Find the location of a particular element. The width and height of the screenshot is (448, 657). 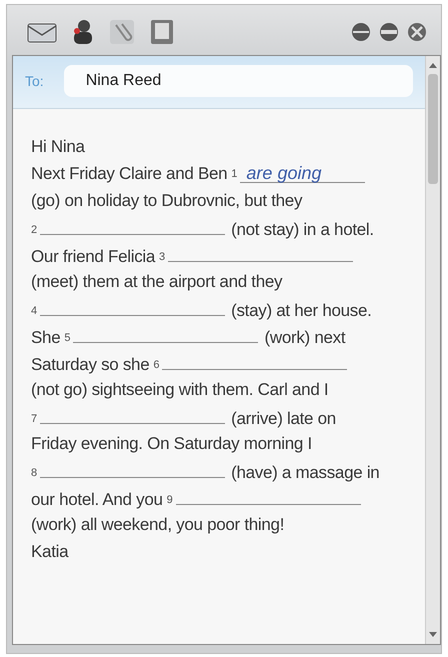

maximize-button is located at coordinates (389, 32).